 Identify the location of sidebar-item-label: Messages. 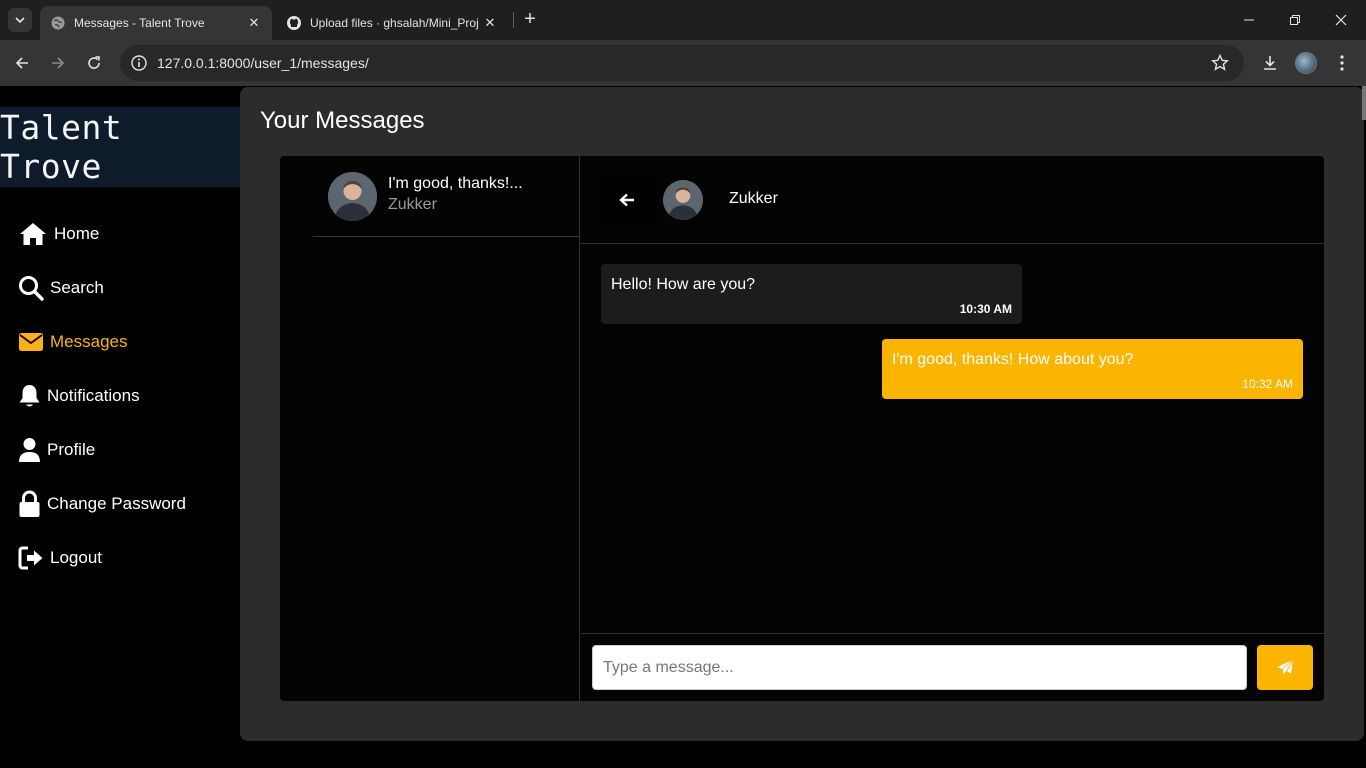
(89, 341).